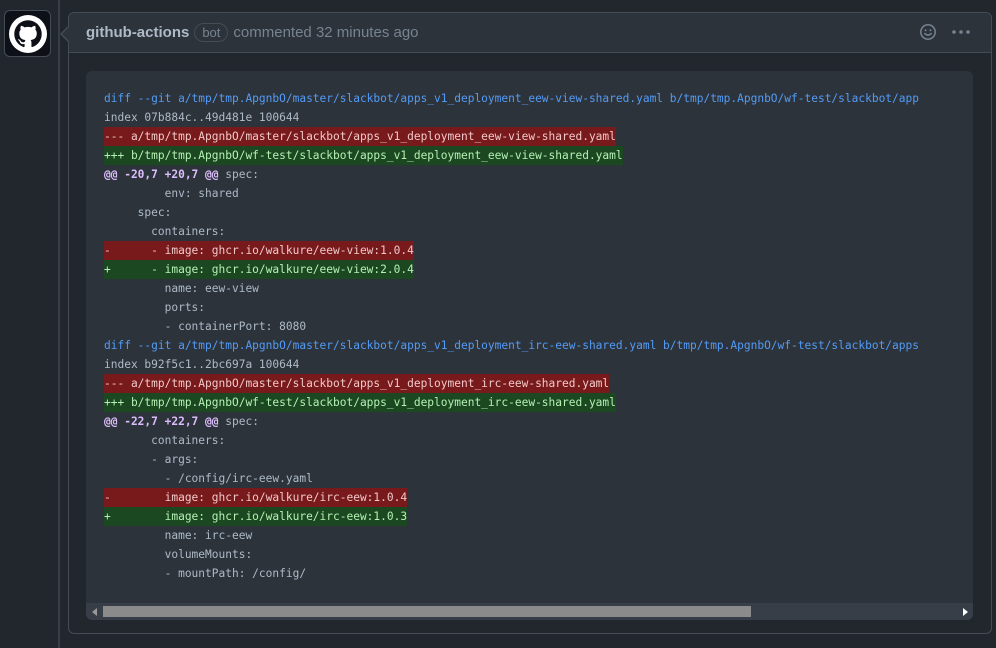  Describe the element at coordinates (538, 497) in the screenshot. I see `diff-line-del: - image: ghcr.io/walkure/irc-eew:1.0.4` at that location.